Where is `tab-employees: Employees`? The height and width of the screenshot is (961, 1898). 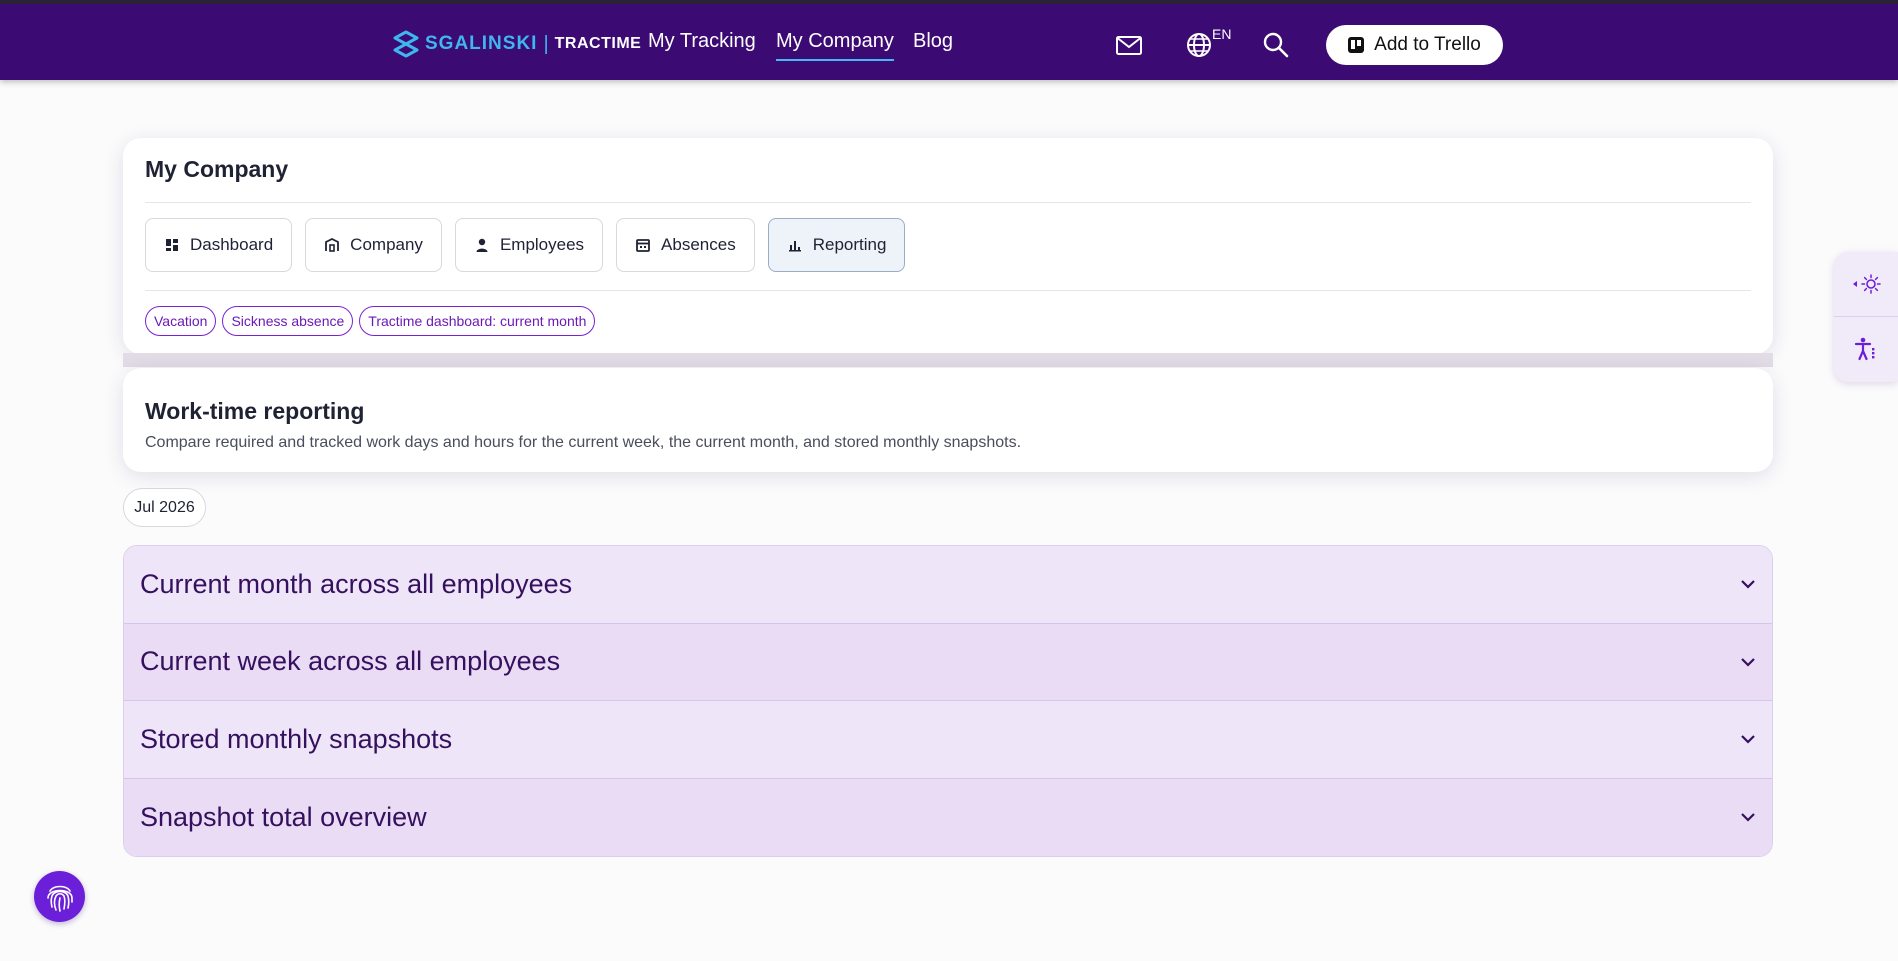 tab-employees: Employees is located at coordinates (529, 245).